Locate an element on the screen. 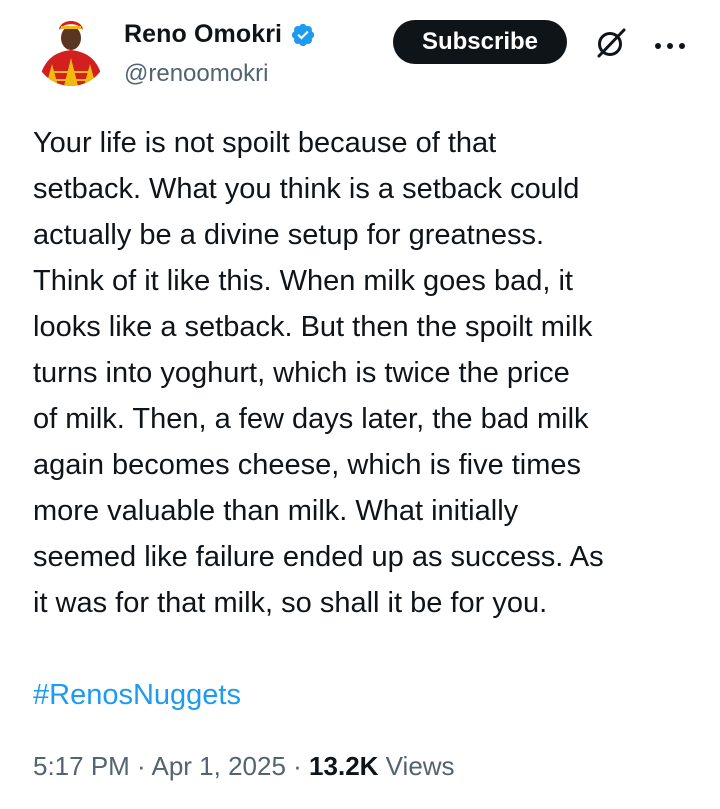  verified-badge-icon is located at coordinates (303, 35).